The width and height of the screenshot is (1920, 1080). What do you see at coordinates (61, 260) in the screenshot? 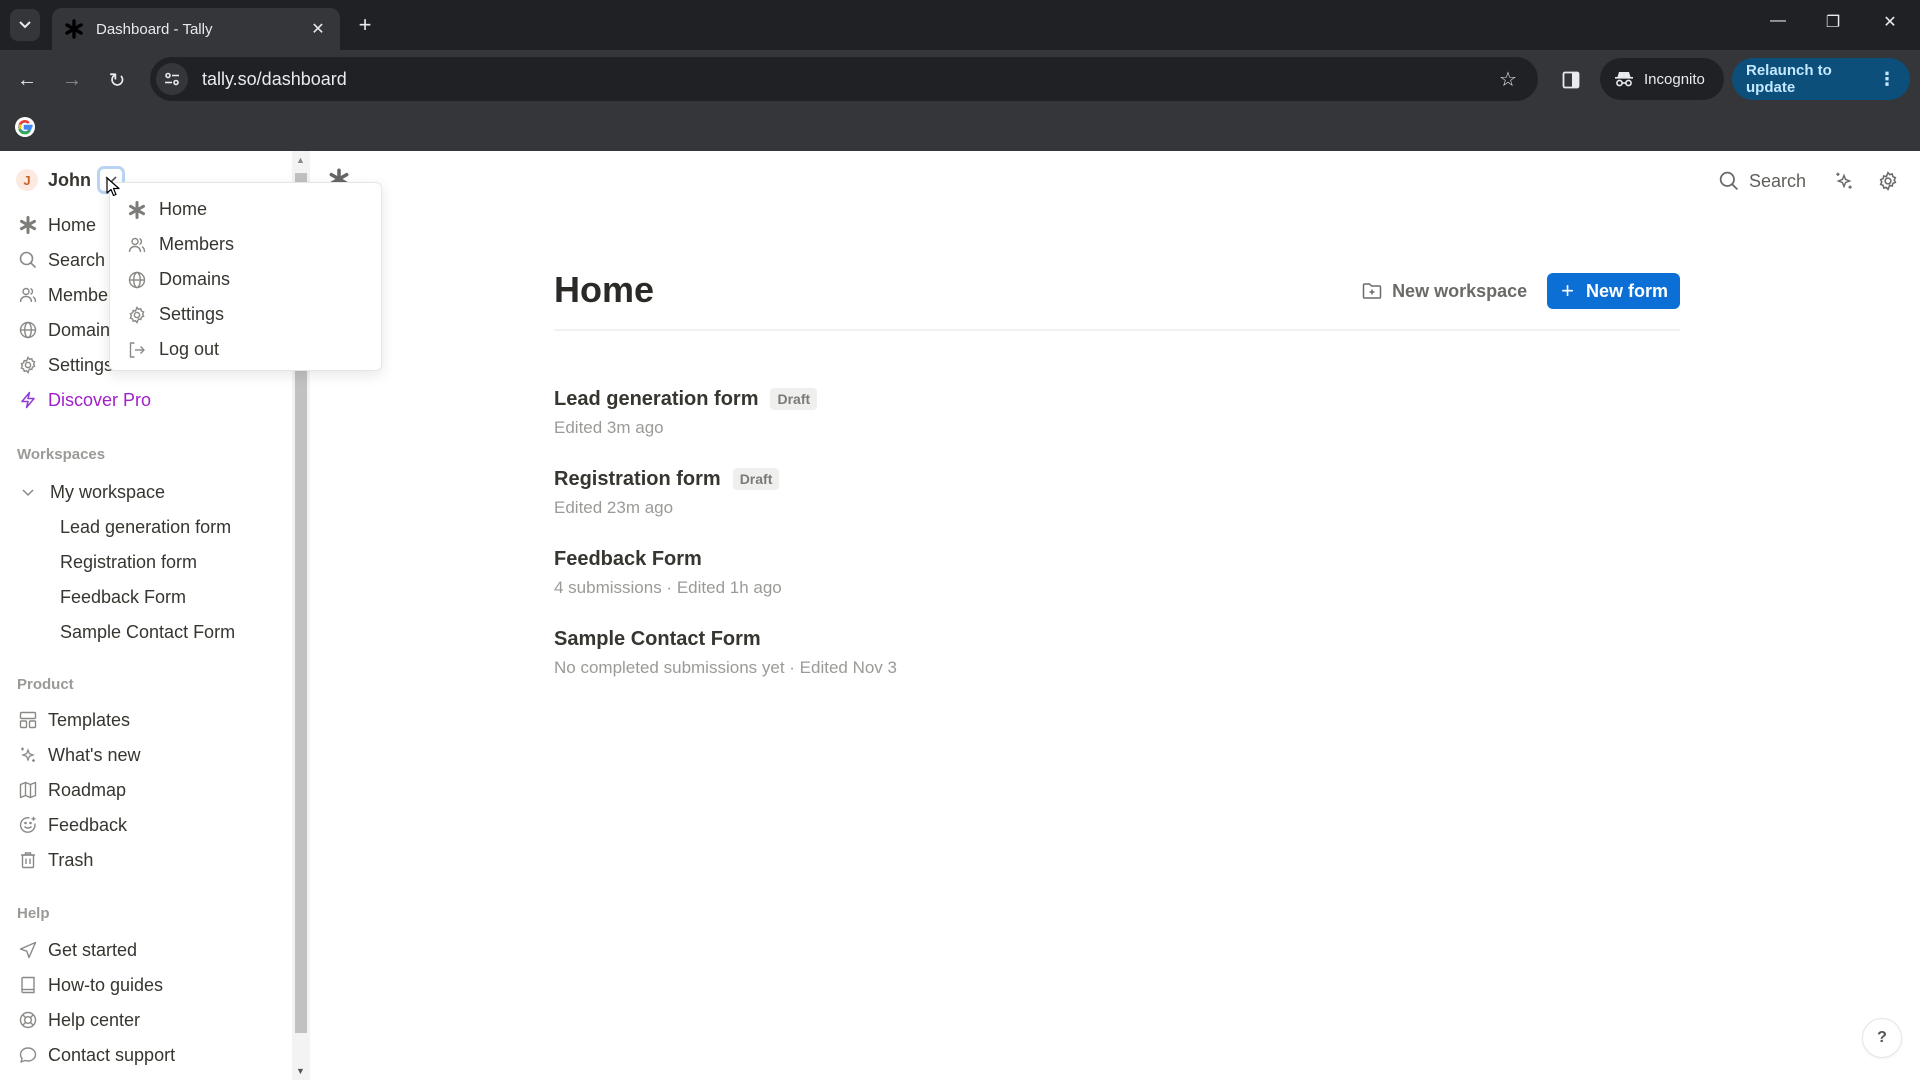
I see `sidebar-item-search: Search` at bounding box center [61, 260].